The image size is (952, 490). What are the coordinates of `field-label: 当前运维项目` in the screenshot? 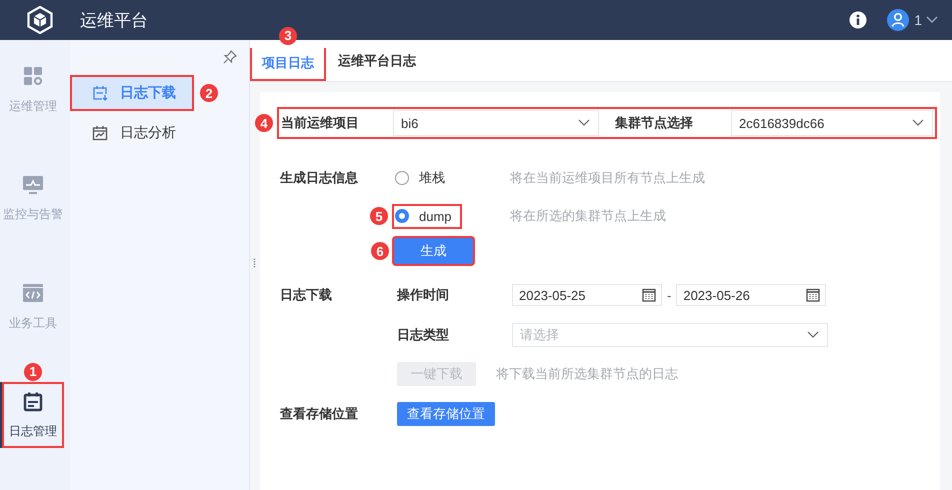 It's located at (320, 123).